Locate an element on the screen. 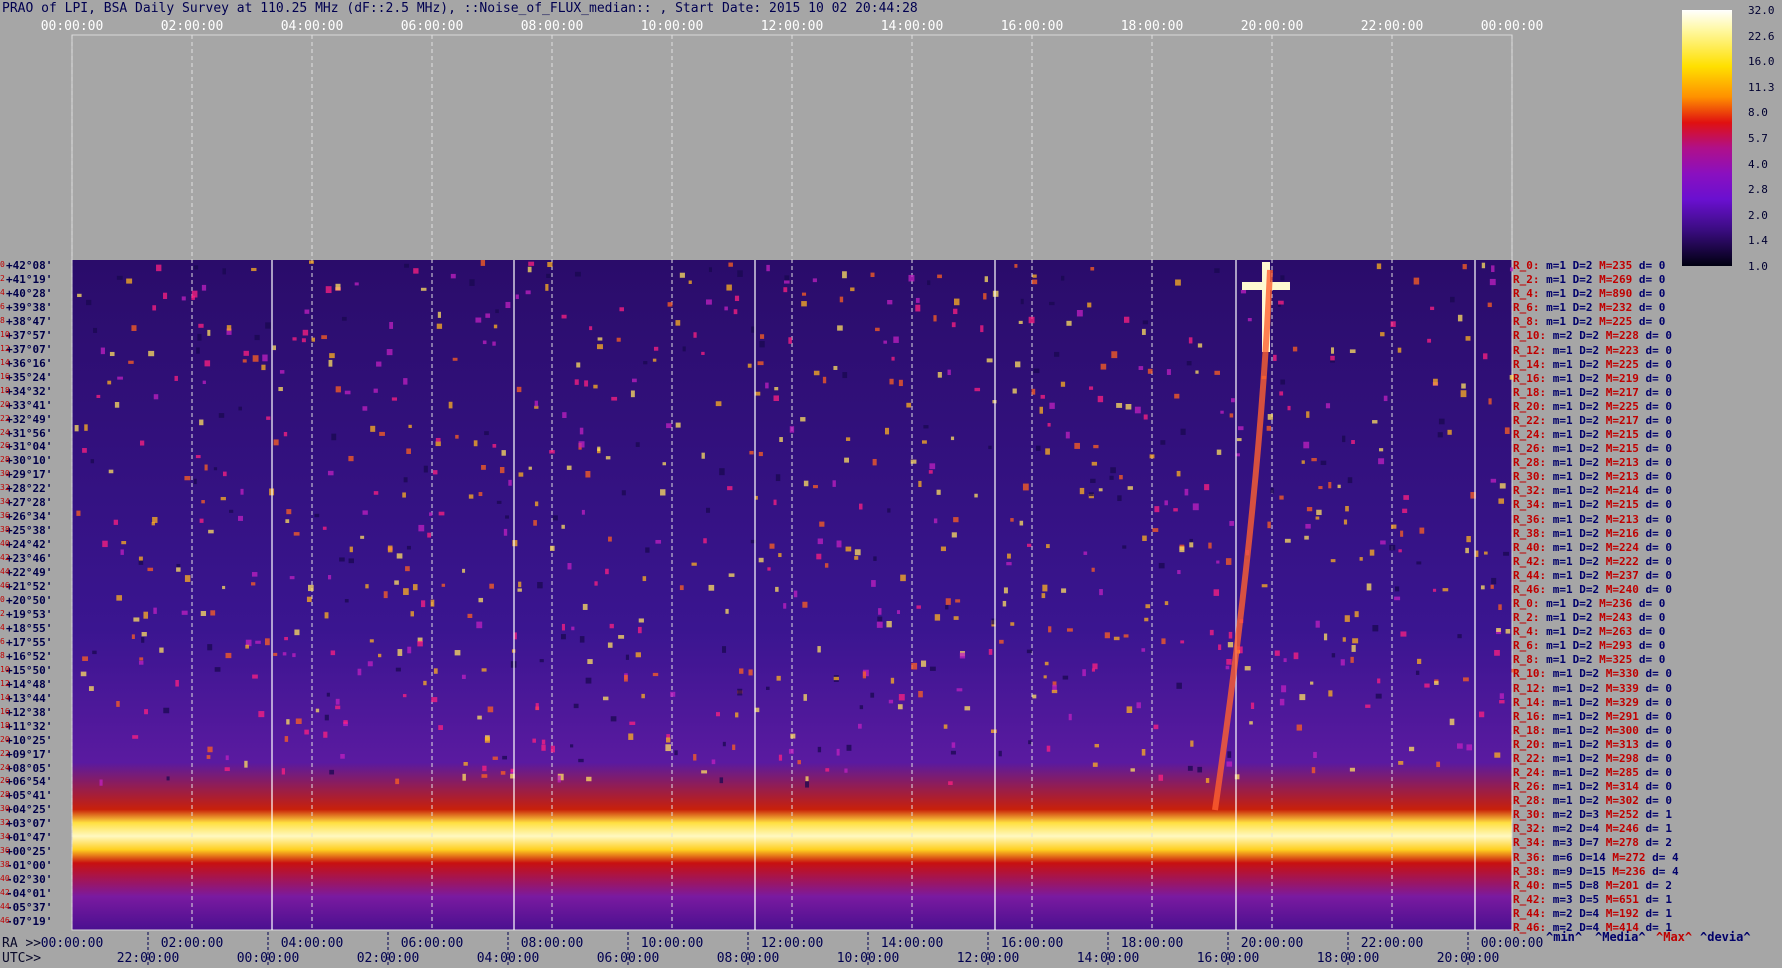  declination-label: +36°16' is located at coordinates (29, 363).